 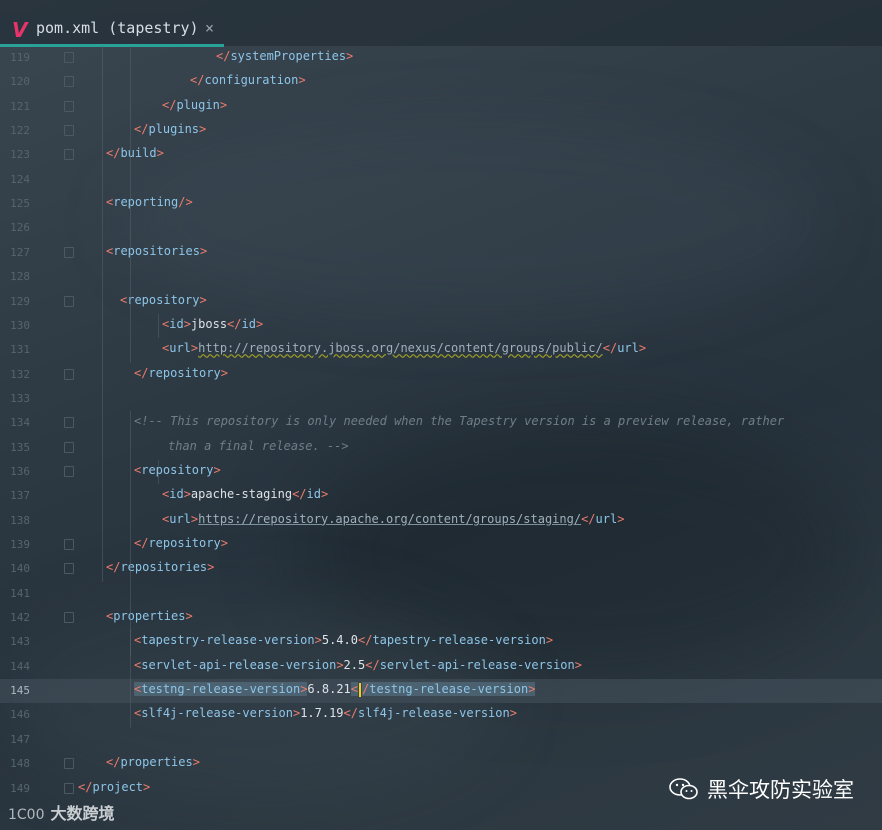 What do you see at coordinates (441, 253) in the screenshot?
I see `code-line: 127 <repositories>` at bounding box center [441, 253].